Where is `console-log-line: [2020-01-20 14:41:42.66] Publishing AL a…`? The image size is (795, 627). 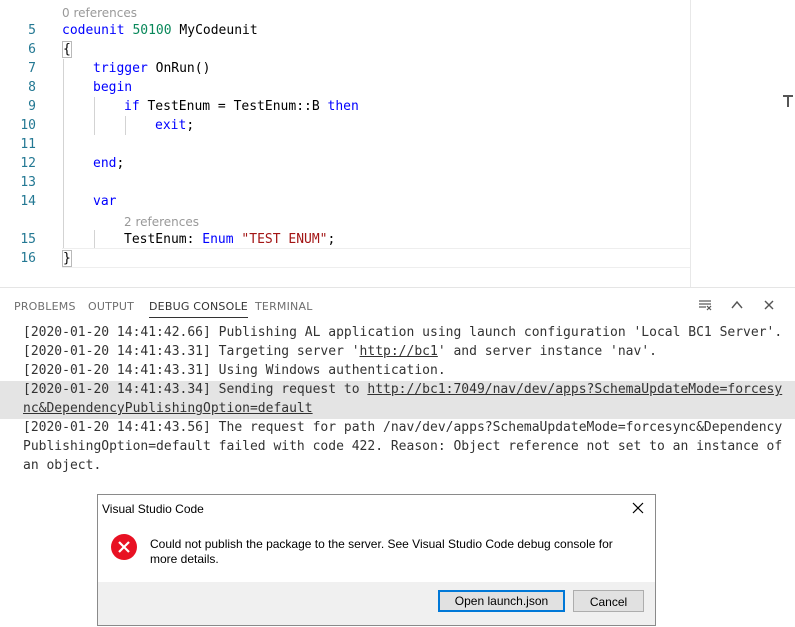 console-log-line: [2020-01-20 14:41:42.66] Publishing AL a… is located at coordinates (403, 332).